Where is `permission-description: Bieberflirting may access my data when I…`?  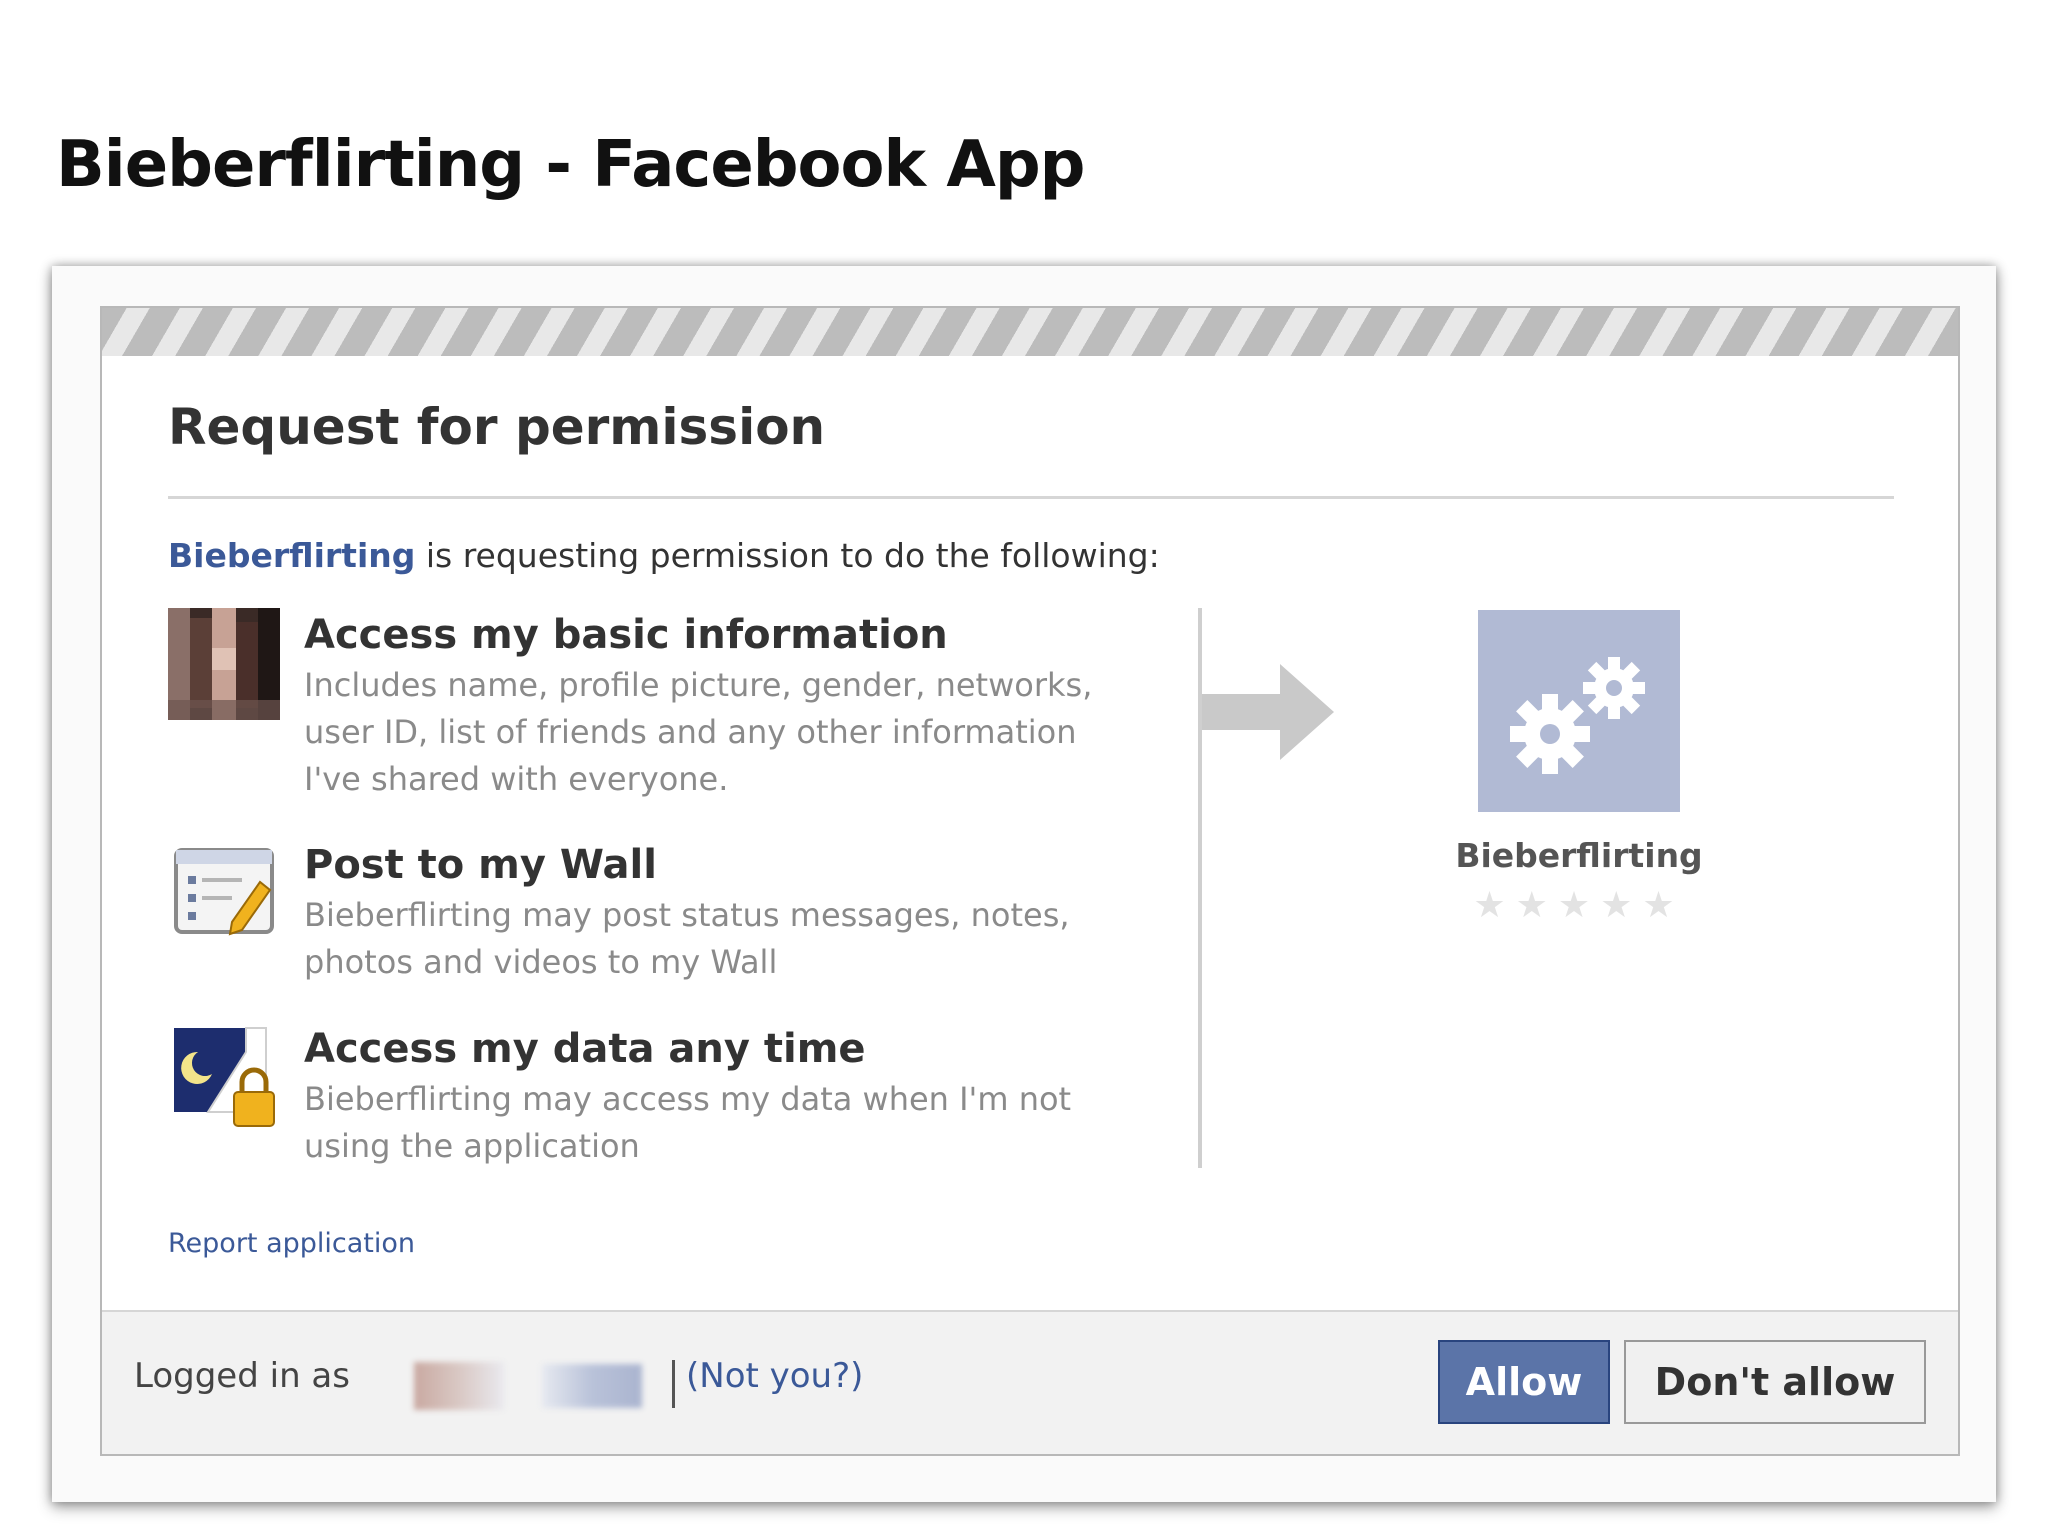 permission-description: Bieberflirting may access my data when I… is located at coordinates (688, 1122).